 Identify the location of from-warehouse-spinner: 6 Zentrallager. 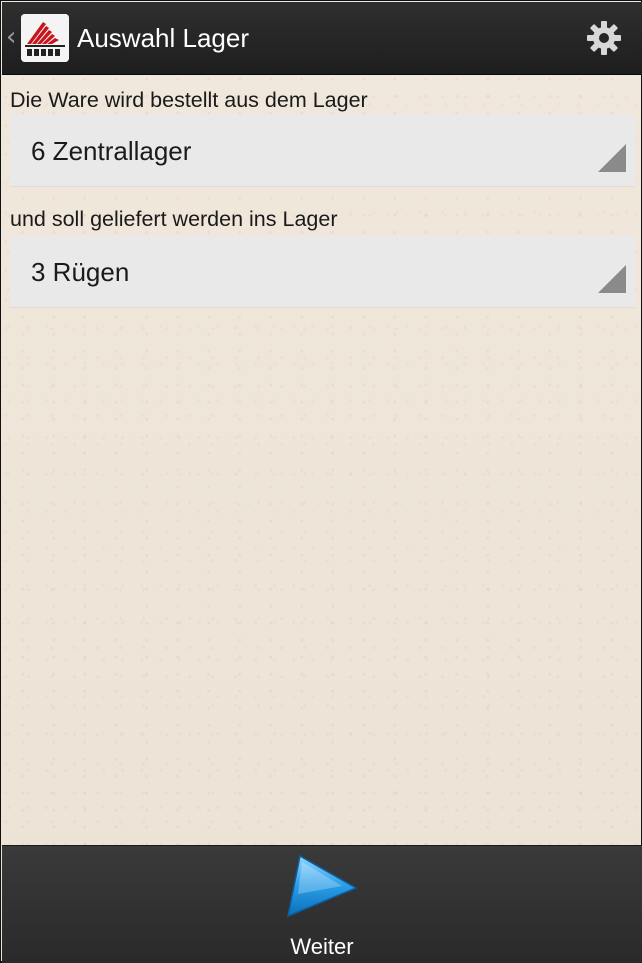
(322, 150).